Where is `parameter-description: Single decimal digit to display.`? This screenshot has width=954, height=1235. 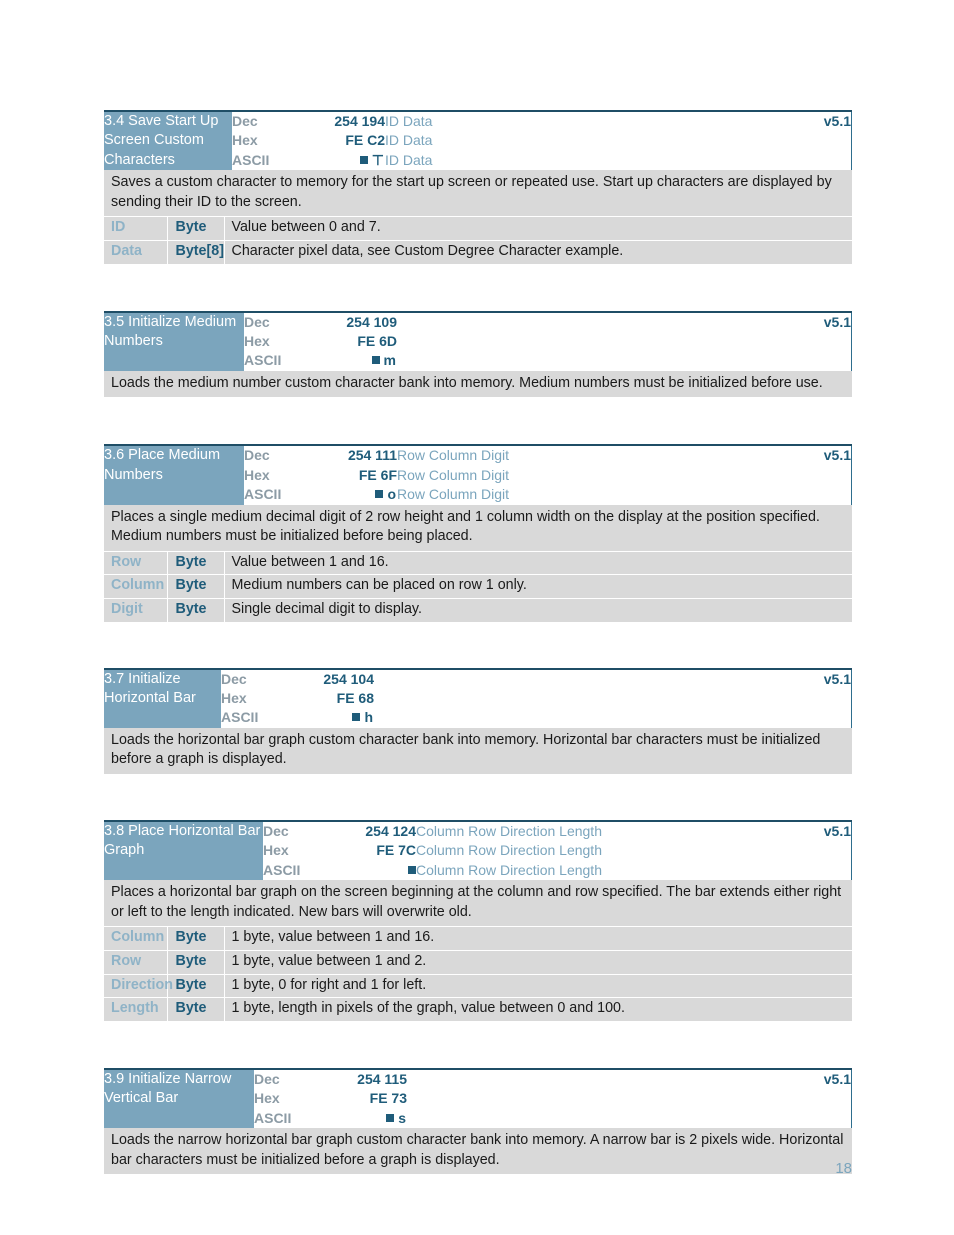
parameter-description: Single decimal digit to display. is located at coordinates (538, 611).